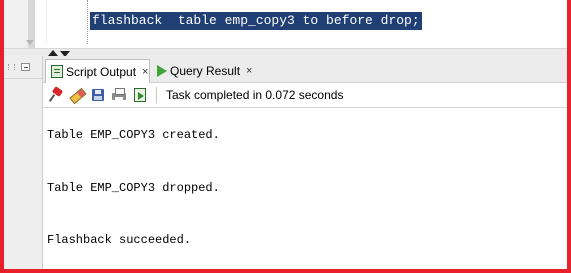  I want to click on scroll-down-arrow-icon, so click(30, 42).